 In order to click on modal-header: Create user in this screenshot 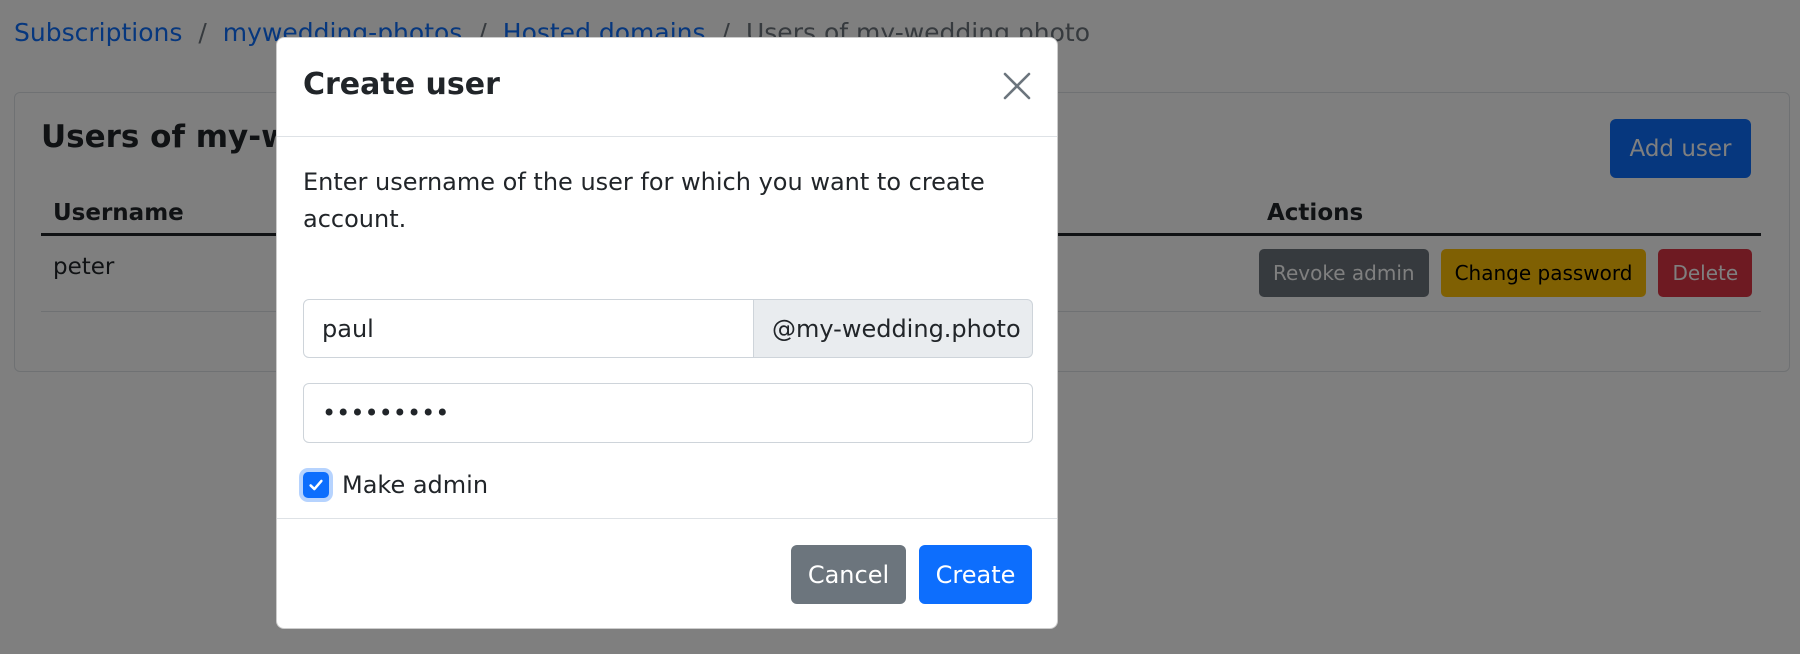, I will do `click(667, 87)`.